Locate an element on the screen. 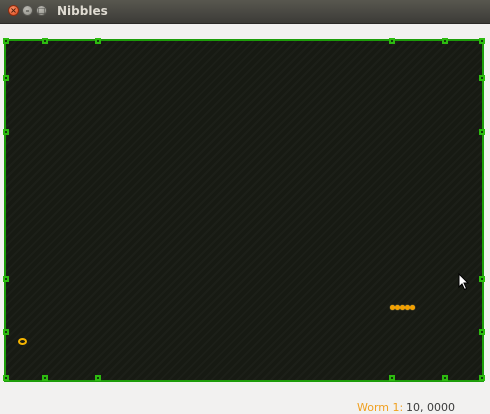 Image resolution: width=490 pixels, height=414 pixels. close-icon: × is located at coordinates (13, 10).